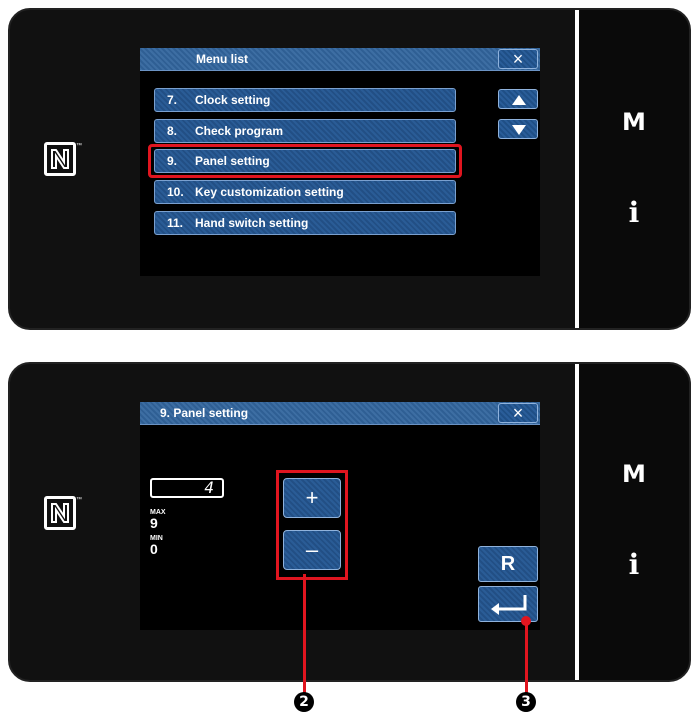 The height and width of the screenshot is (717, 697). What do you see at coordinates (172, 131) in the screenshot?
I see `menu-item-number: 8.` at bounding box center [172, 131].